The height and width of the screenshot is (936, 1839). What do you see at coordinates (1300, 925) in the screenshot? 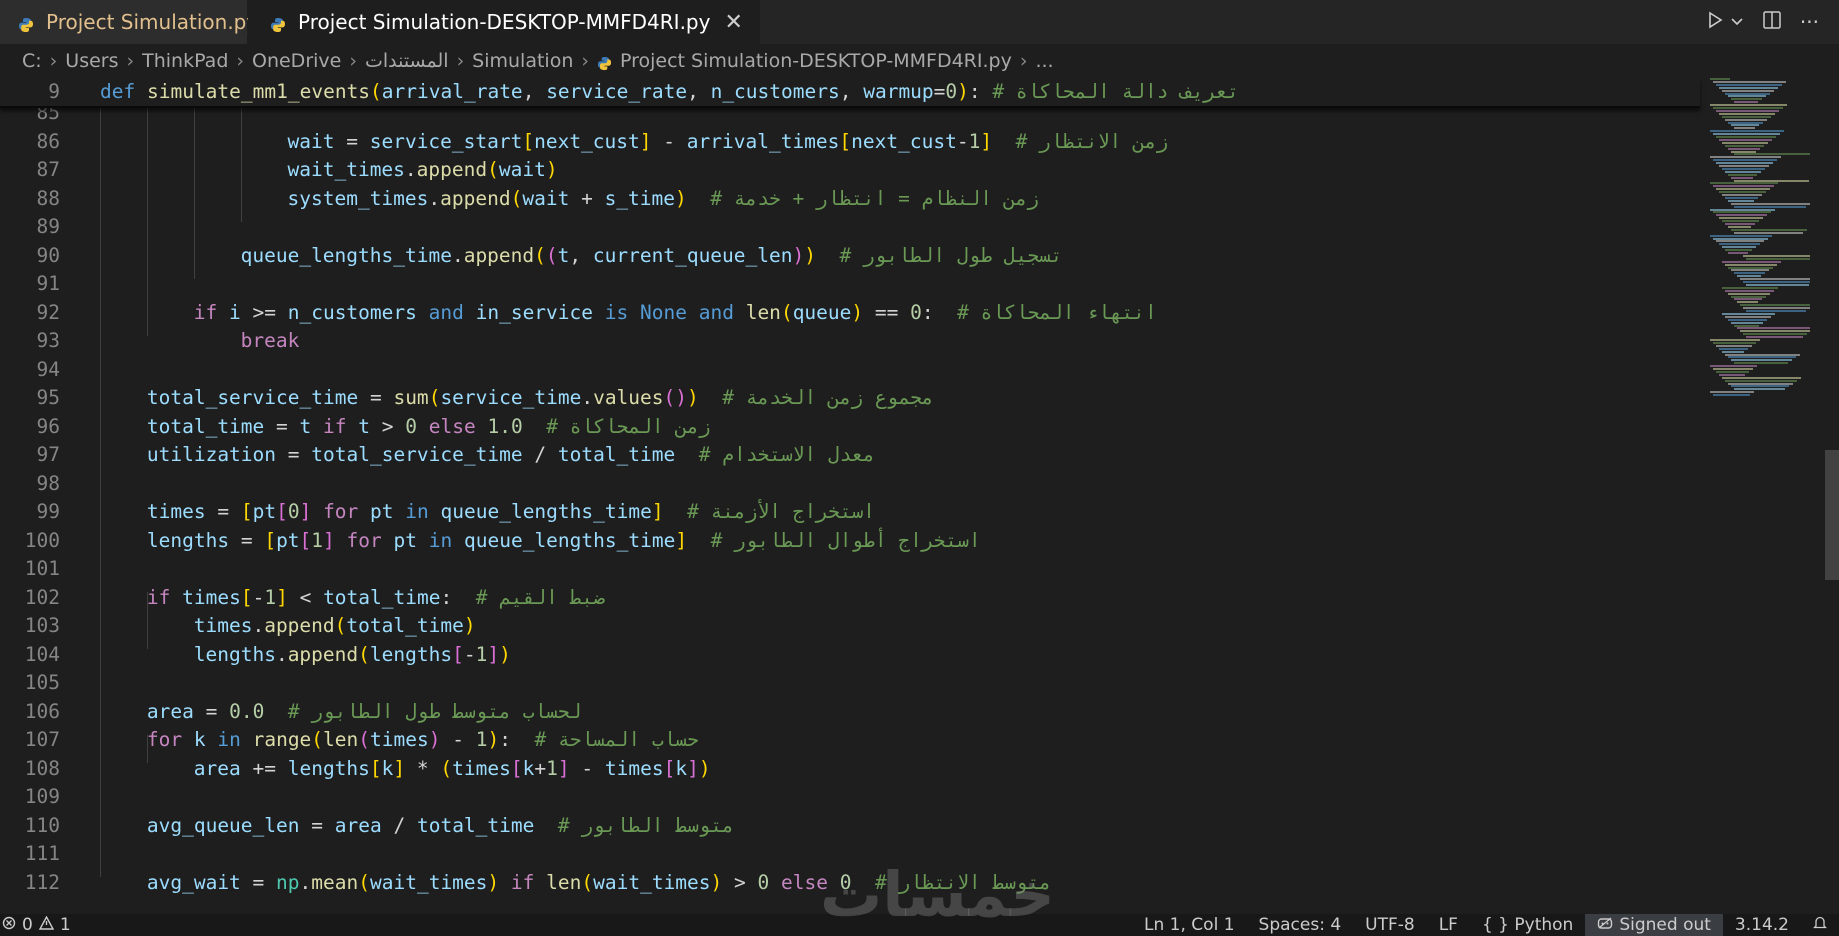
I see `indentation: Spaces: 4` at bounding box center [1300, 925].